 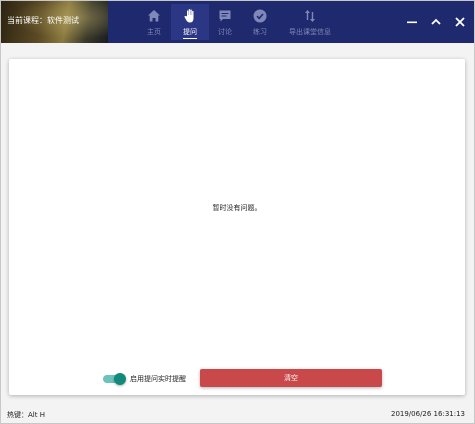 What do you see at coordinates (154, 16) in the screenshot?
I see `home-icon` at bounding box center [154, 16].